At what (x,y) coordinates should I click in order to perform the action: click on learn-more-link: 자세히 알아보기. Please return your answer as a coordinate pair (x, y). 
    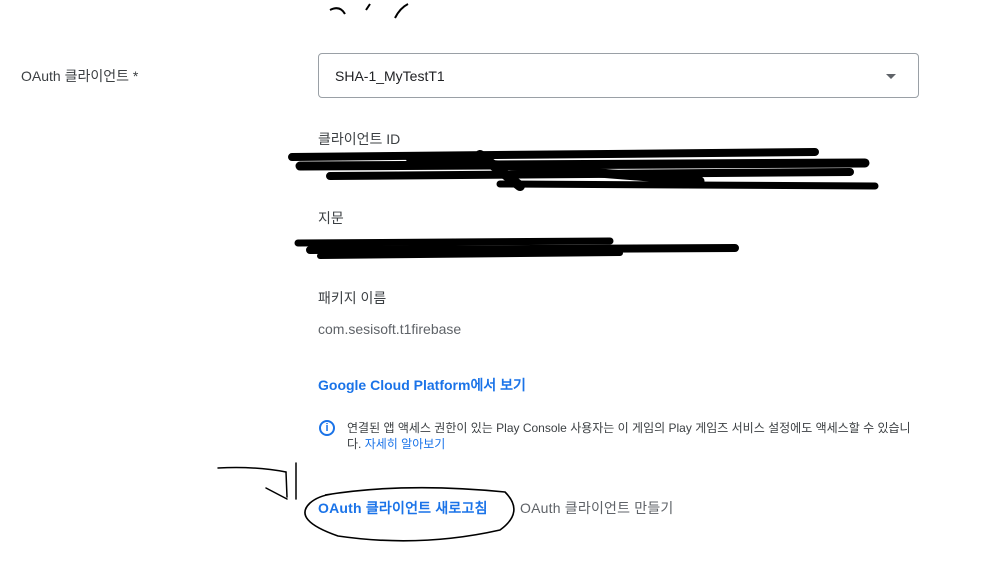
    Looking at the image, I should click on (405, 444).